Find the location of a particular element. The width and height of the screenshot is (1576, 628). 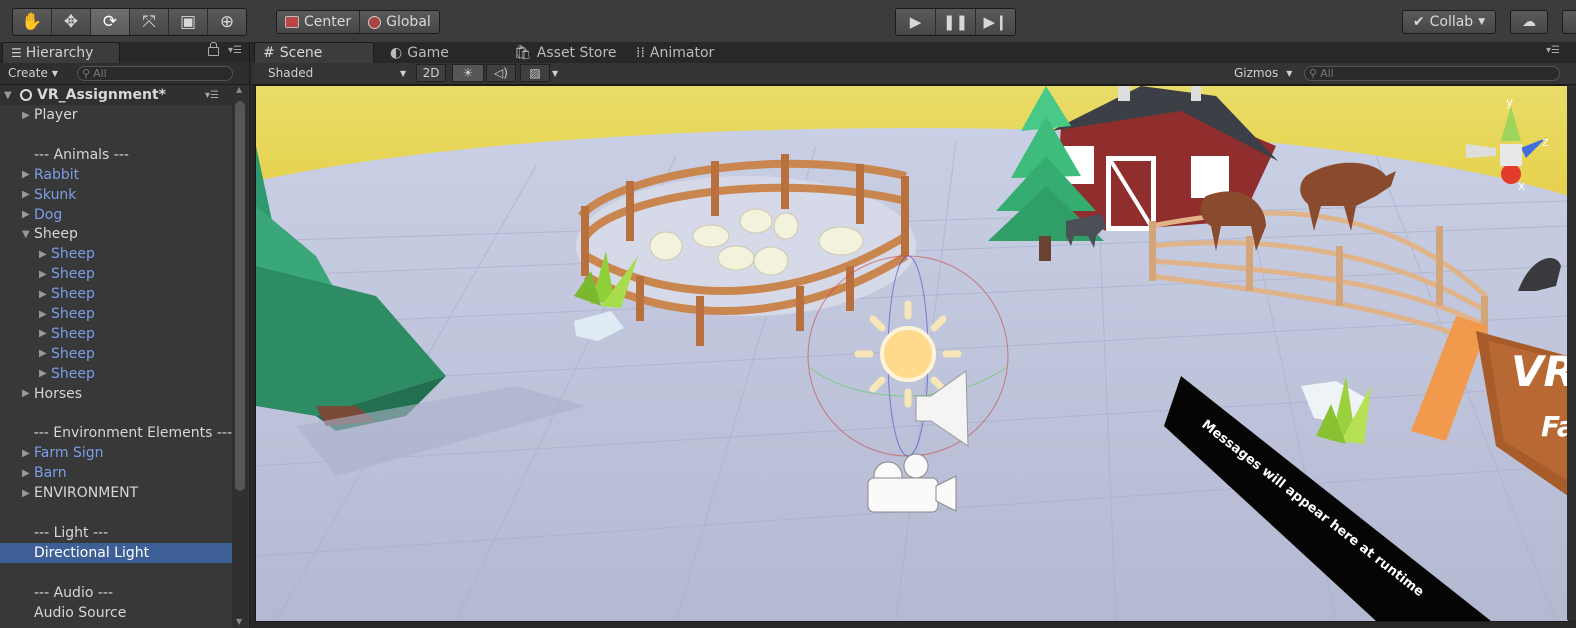

rotate-tool-icon: ⟳ is located at coordinates (110, 22).